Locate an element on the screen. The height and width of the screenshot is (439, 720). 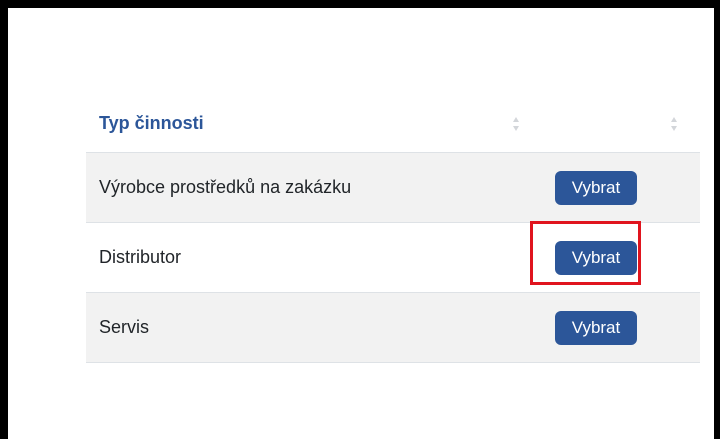
activity-type-label: Distributor is located at coordinates (140, 257).